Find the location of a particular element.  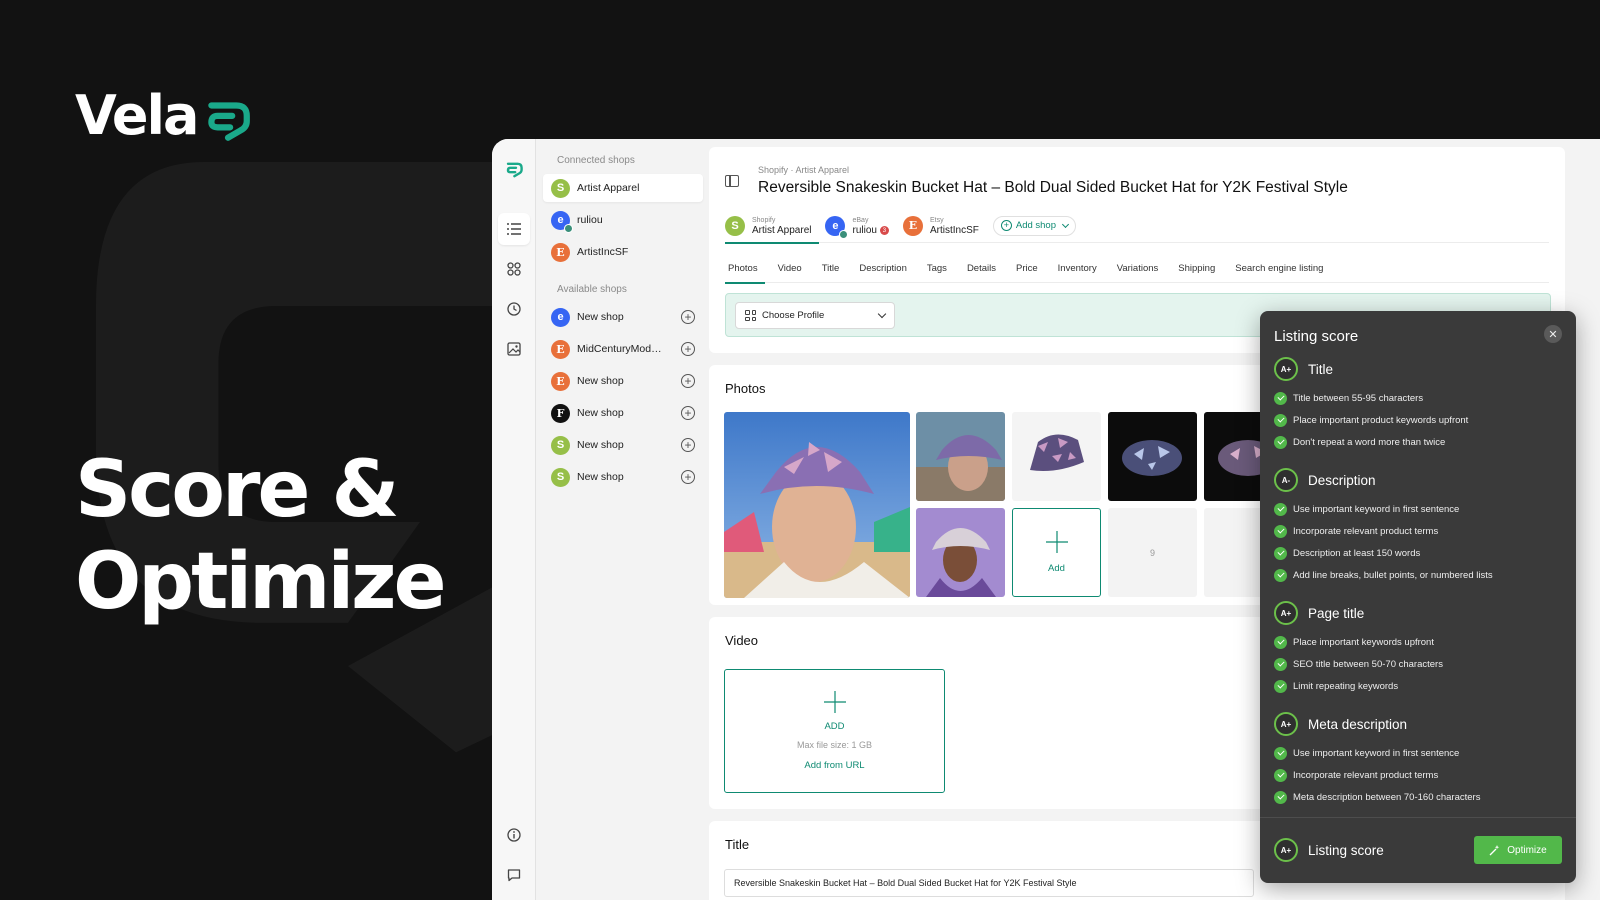

criterion-item: Title between 55-95 characters is located at coordinates (1418, 398).